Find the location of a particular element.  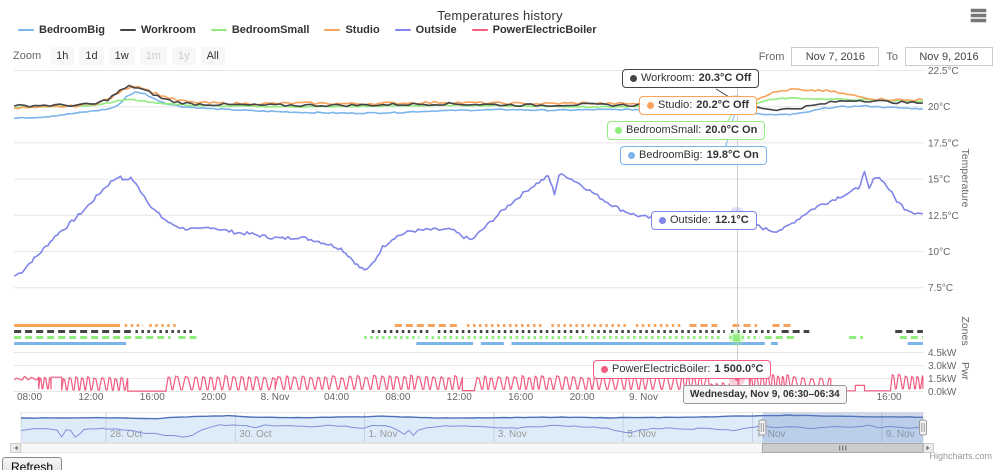

navigator-tick-label: 5. Nov is located at coordinates (641, 434).